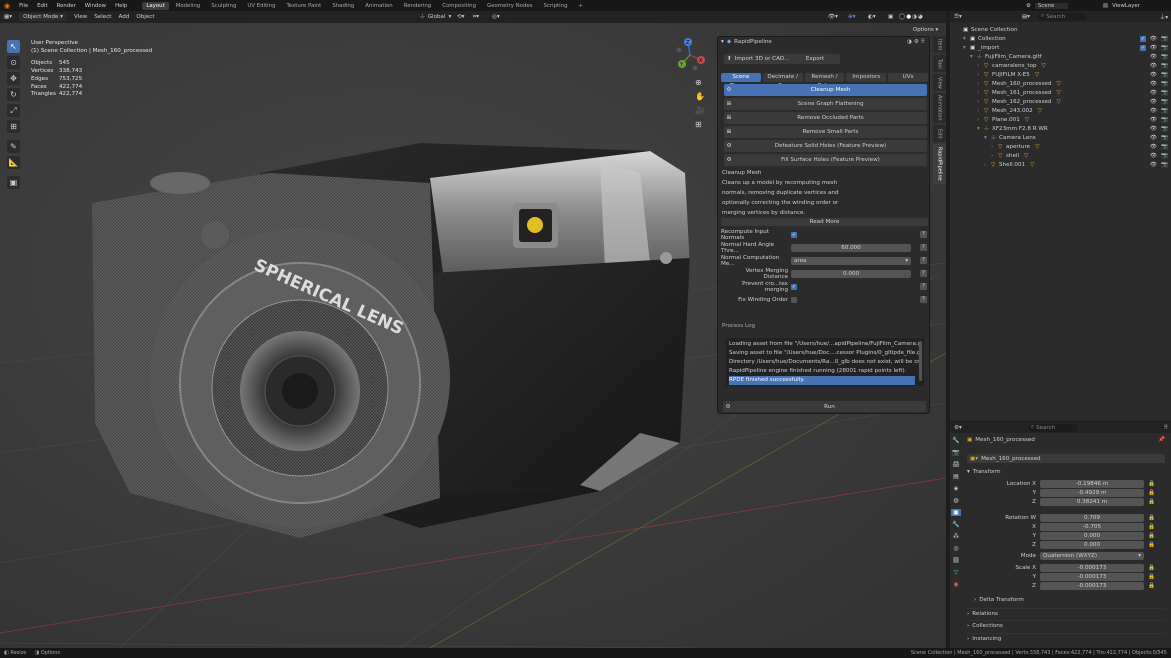 The width and height of the screenshot is (1171, 658). I want to click on ortho-toggle-icon: ⊞, so click(700, 124).